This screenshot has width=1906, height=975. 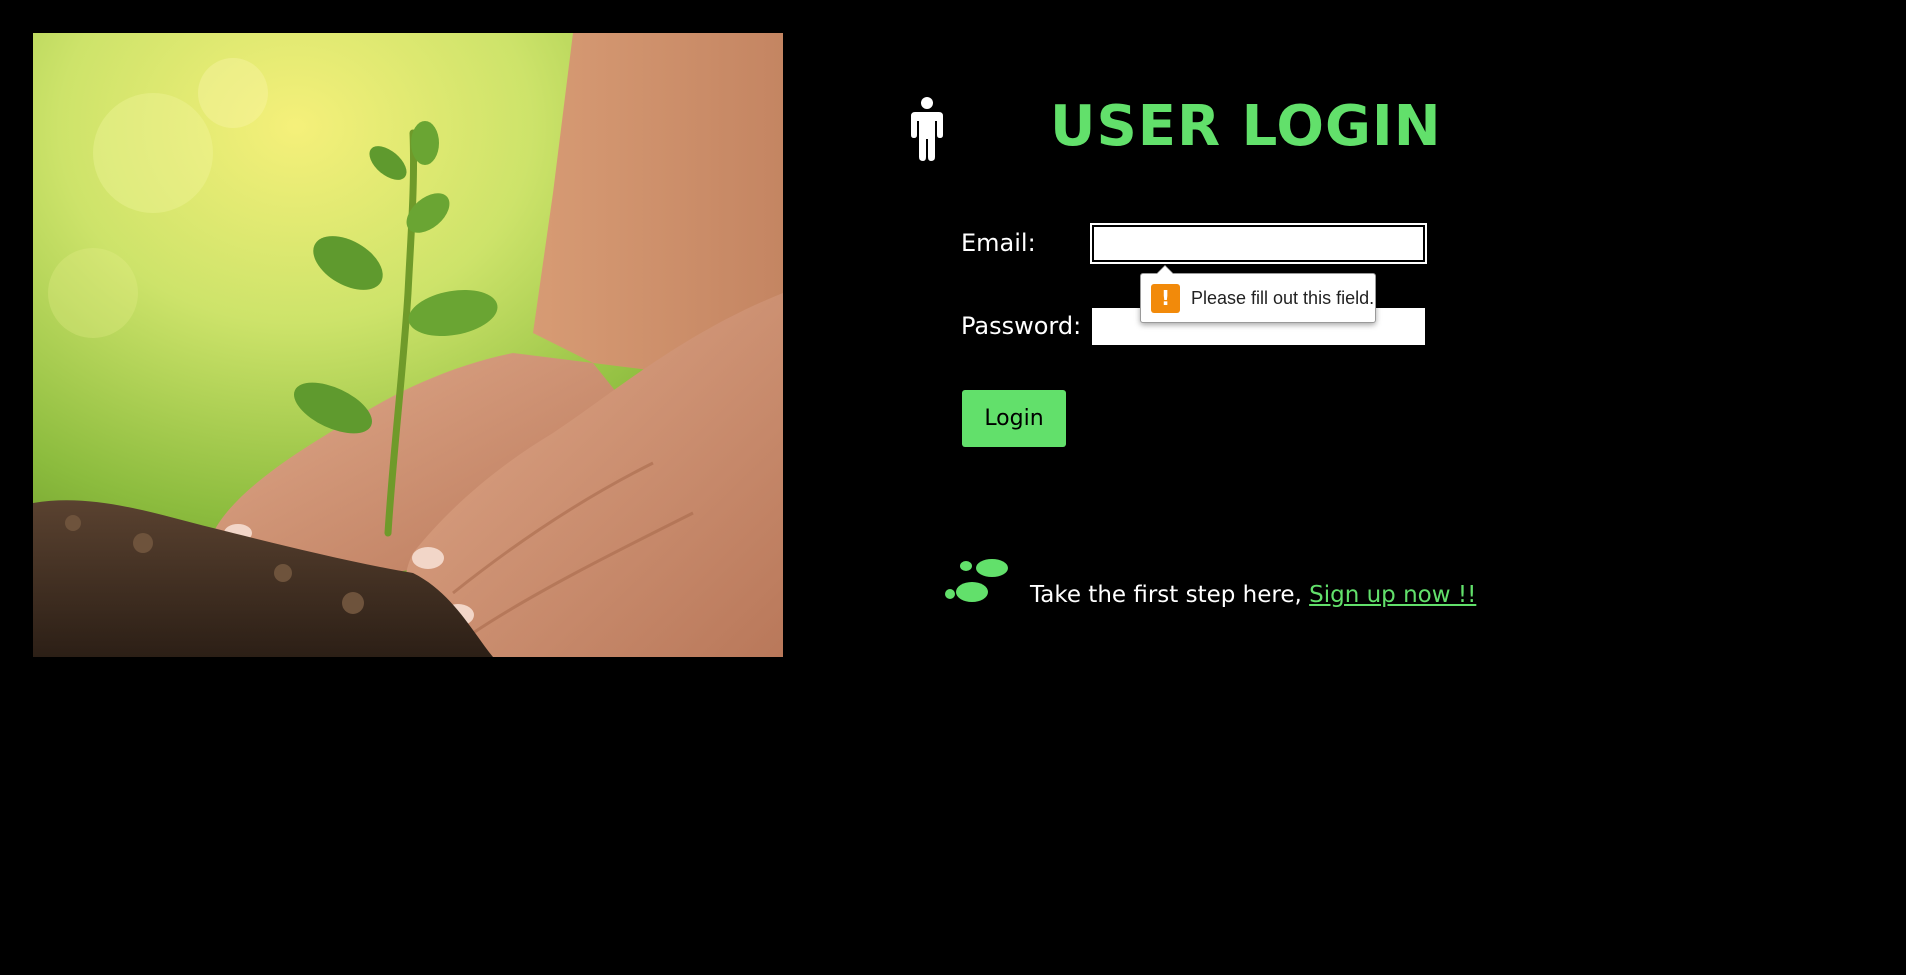 I want to click on password-label: Password:, so click(x=1021, y=326).